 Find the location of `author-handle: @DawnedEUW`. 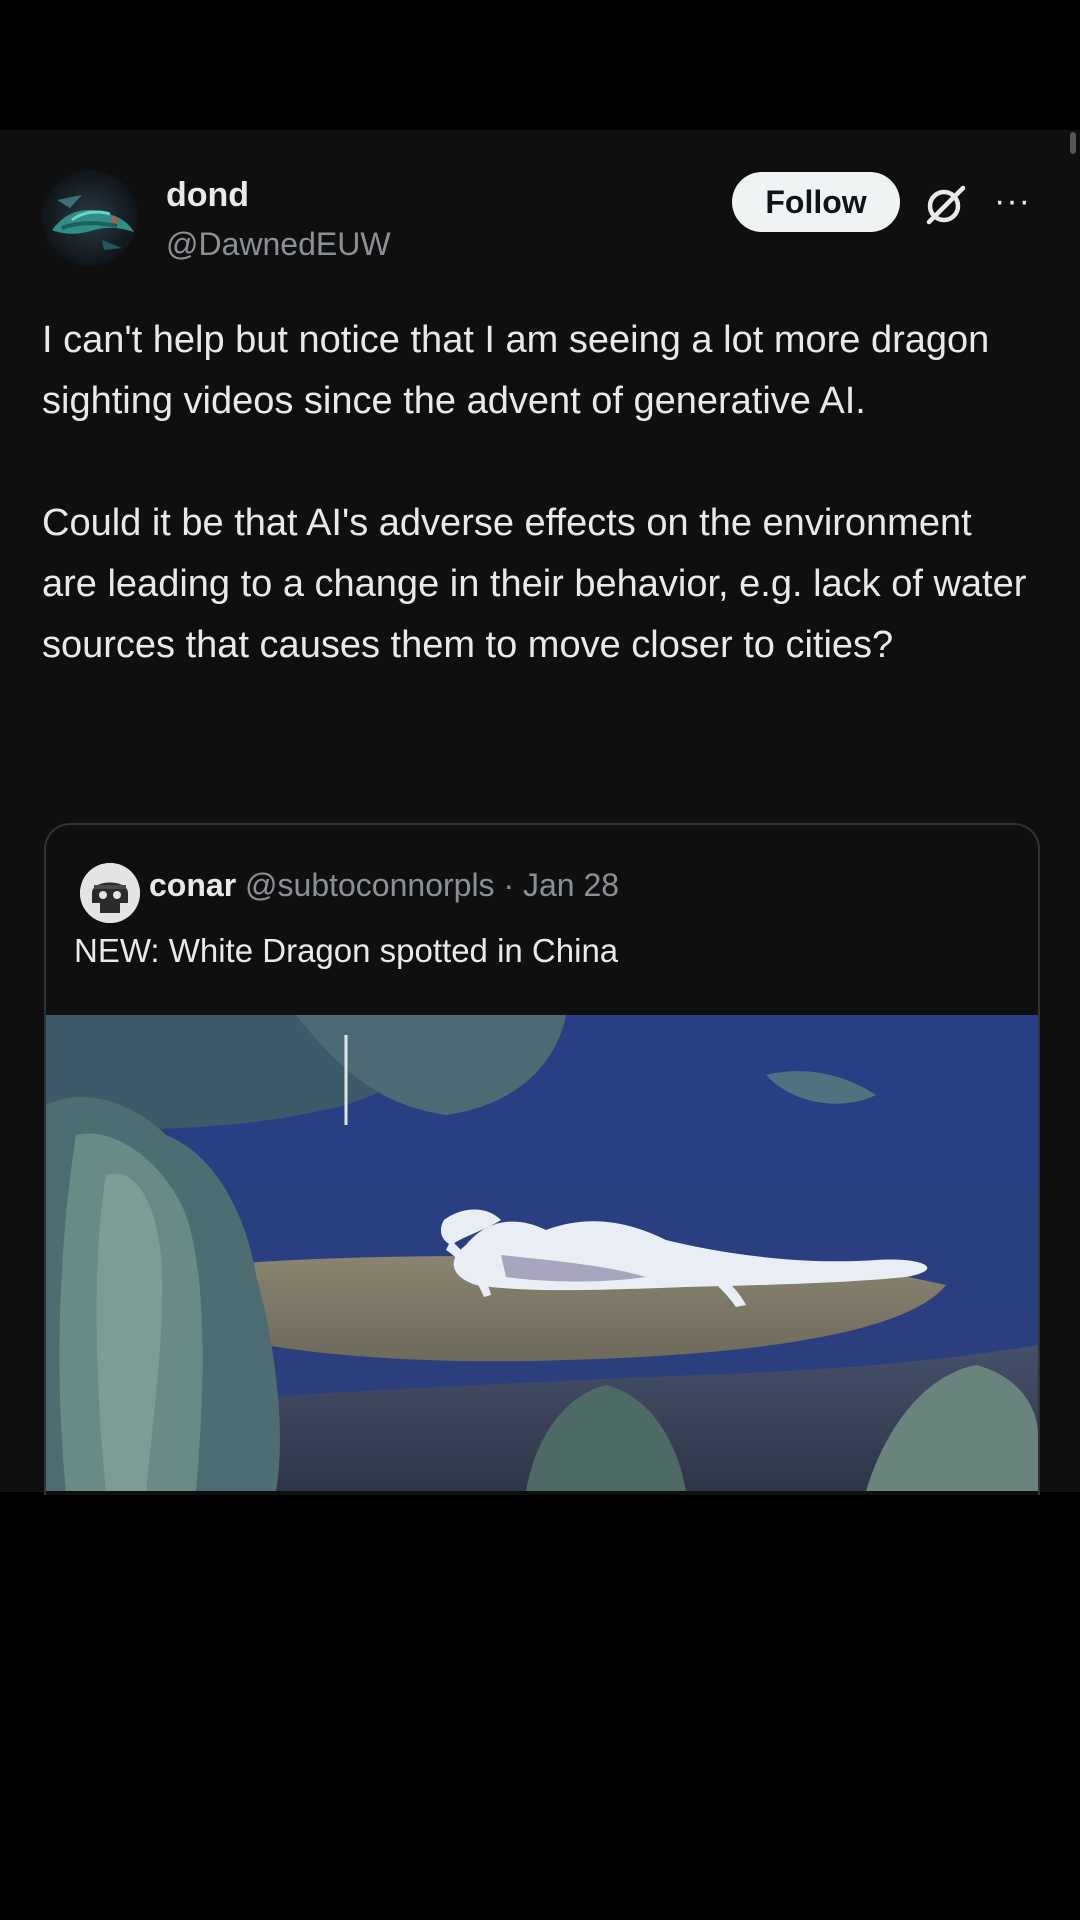

author-handle: @DawnedEUW is located at coordinates (278, 244).